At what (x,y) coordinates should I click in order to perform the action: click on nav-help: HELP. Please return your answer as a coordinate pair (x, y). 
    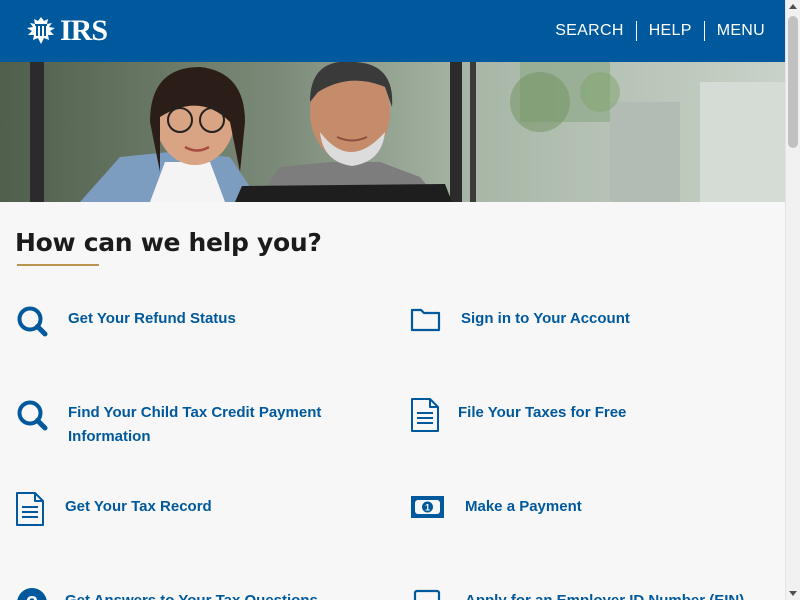
    Looking at the image, I should click on (669, 31).